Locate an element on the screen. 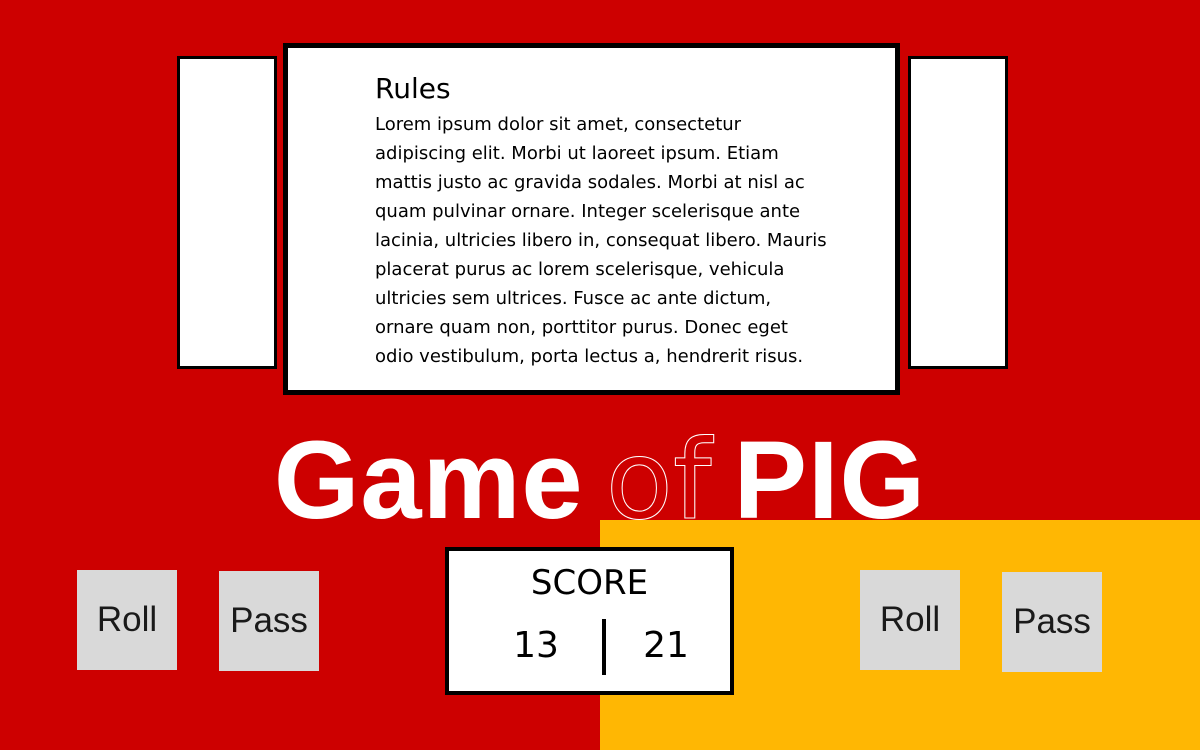 This screenshot has width=1200, height=750. side-card-right is located at coordinates (958, 212).